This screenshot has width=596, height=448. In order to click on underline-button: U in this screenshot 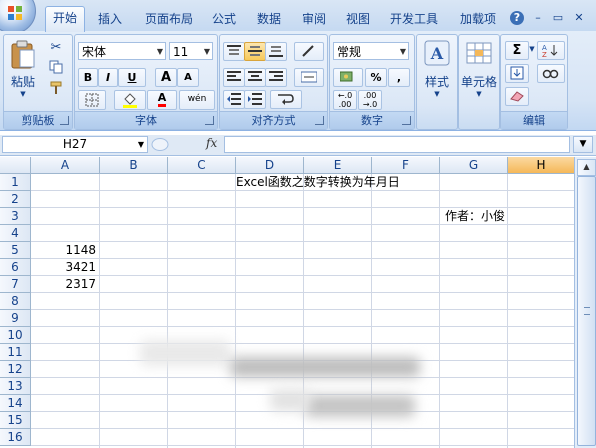, I will do `click(132, 77)`.